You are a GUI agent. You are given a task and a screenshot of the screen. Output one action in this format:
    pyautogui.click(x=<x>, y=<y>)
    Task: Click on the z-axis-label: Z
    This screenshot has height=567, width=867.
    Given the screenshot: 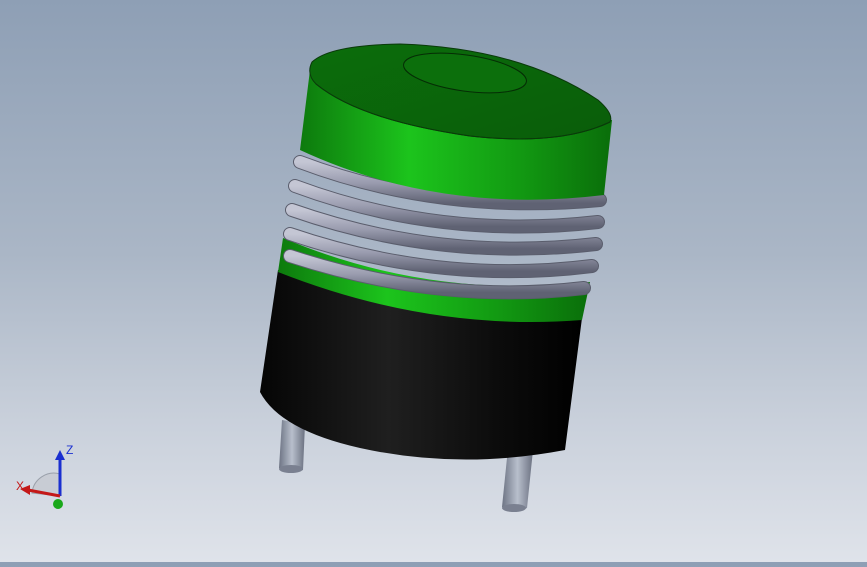 What is the action you would take?
    pyautogui.click(x=69, y=450)
    